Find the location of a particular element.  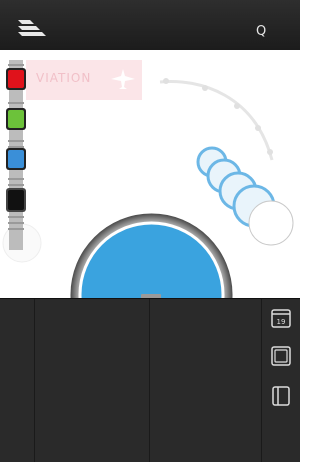

panel-icon is located at coordinates (281, 396).